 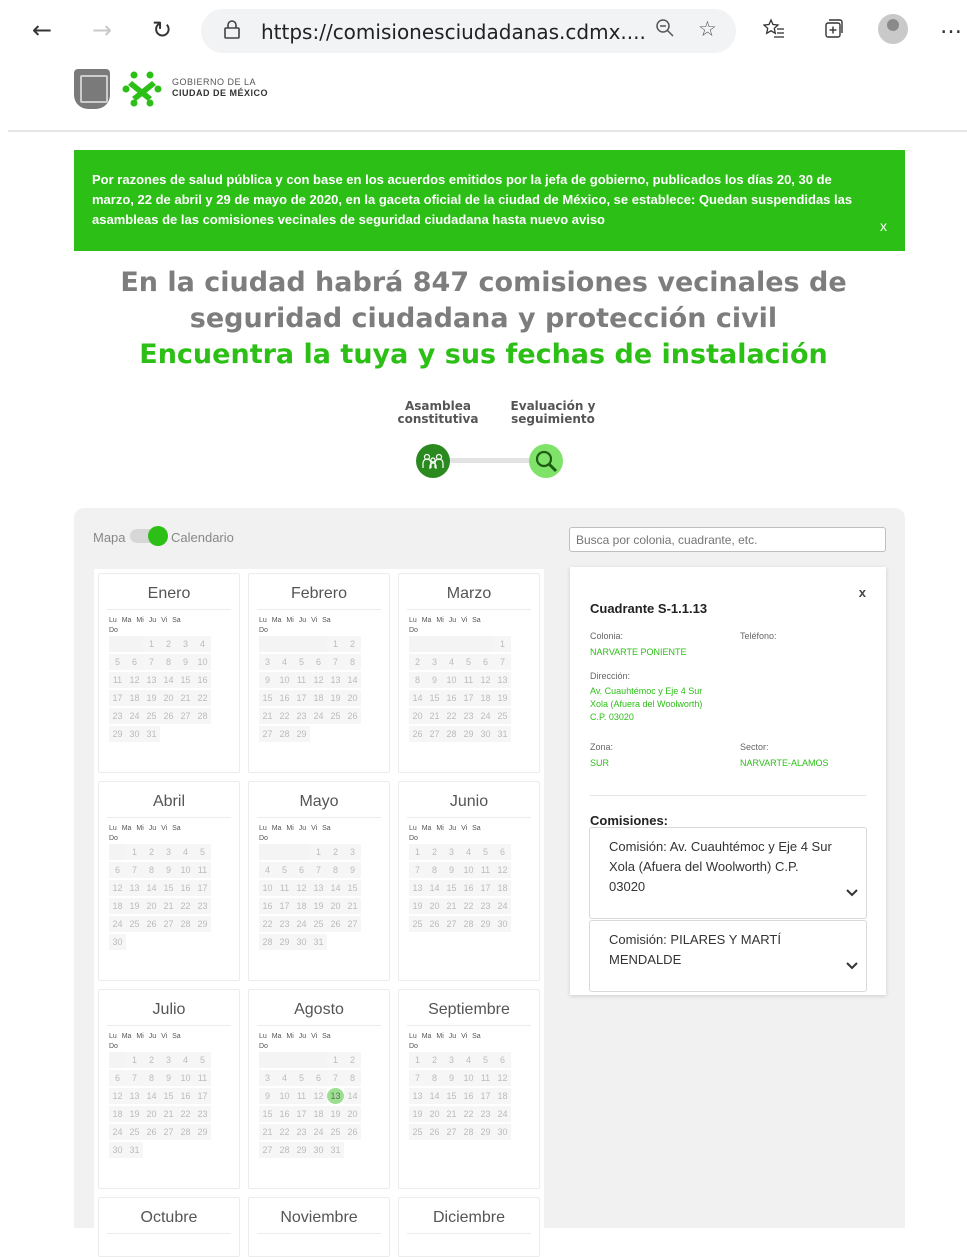 What do you see at coordinates (151, 662) in the screenshot?
I see `calendar-day: 7` at bounding box center [151, 662].